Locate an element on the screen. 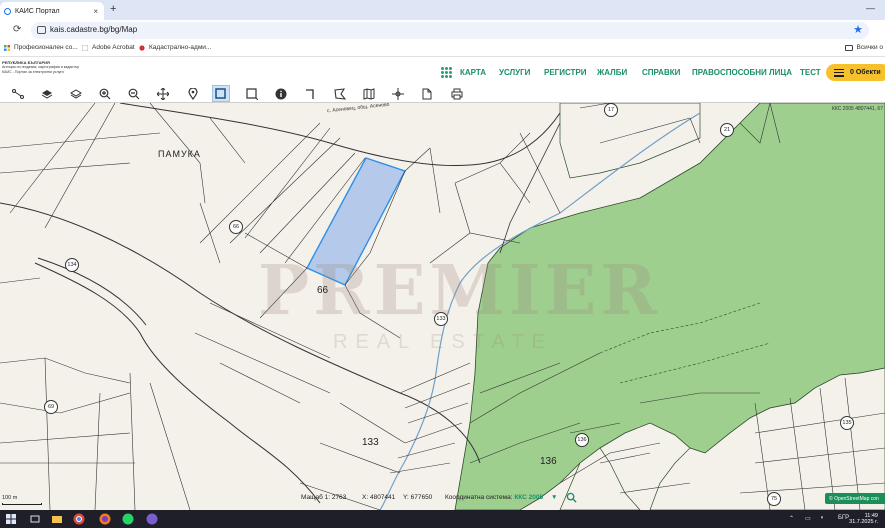 This screenshot has height=528, width=885. coord-system-label: Координатна система: is located at coordinates (479, 497).